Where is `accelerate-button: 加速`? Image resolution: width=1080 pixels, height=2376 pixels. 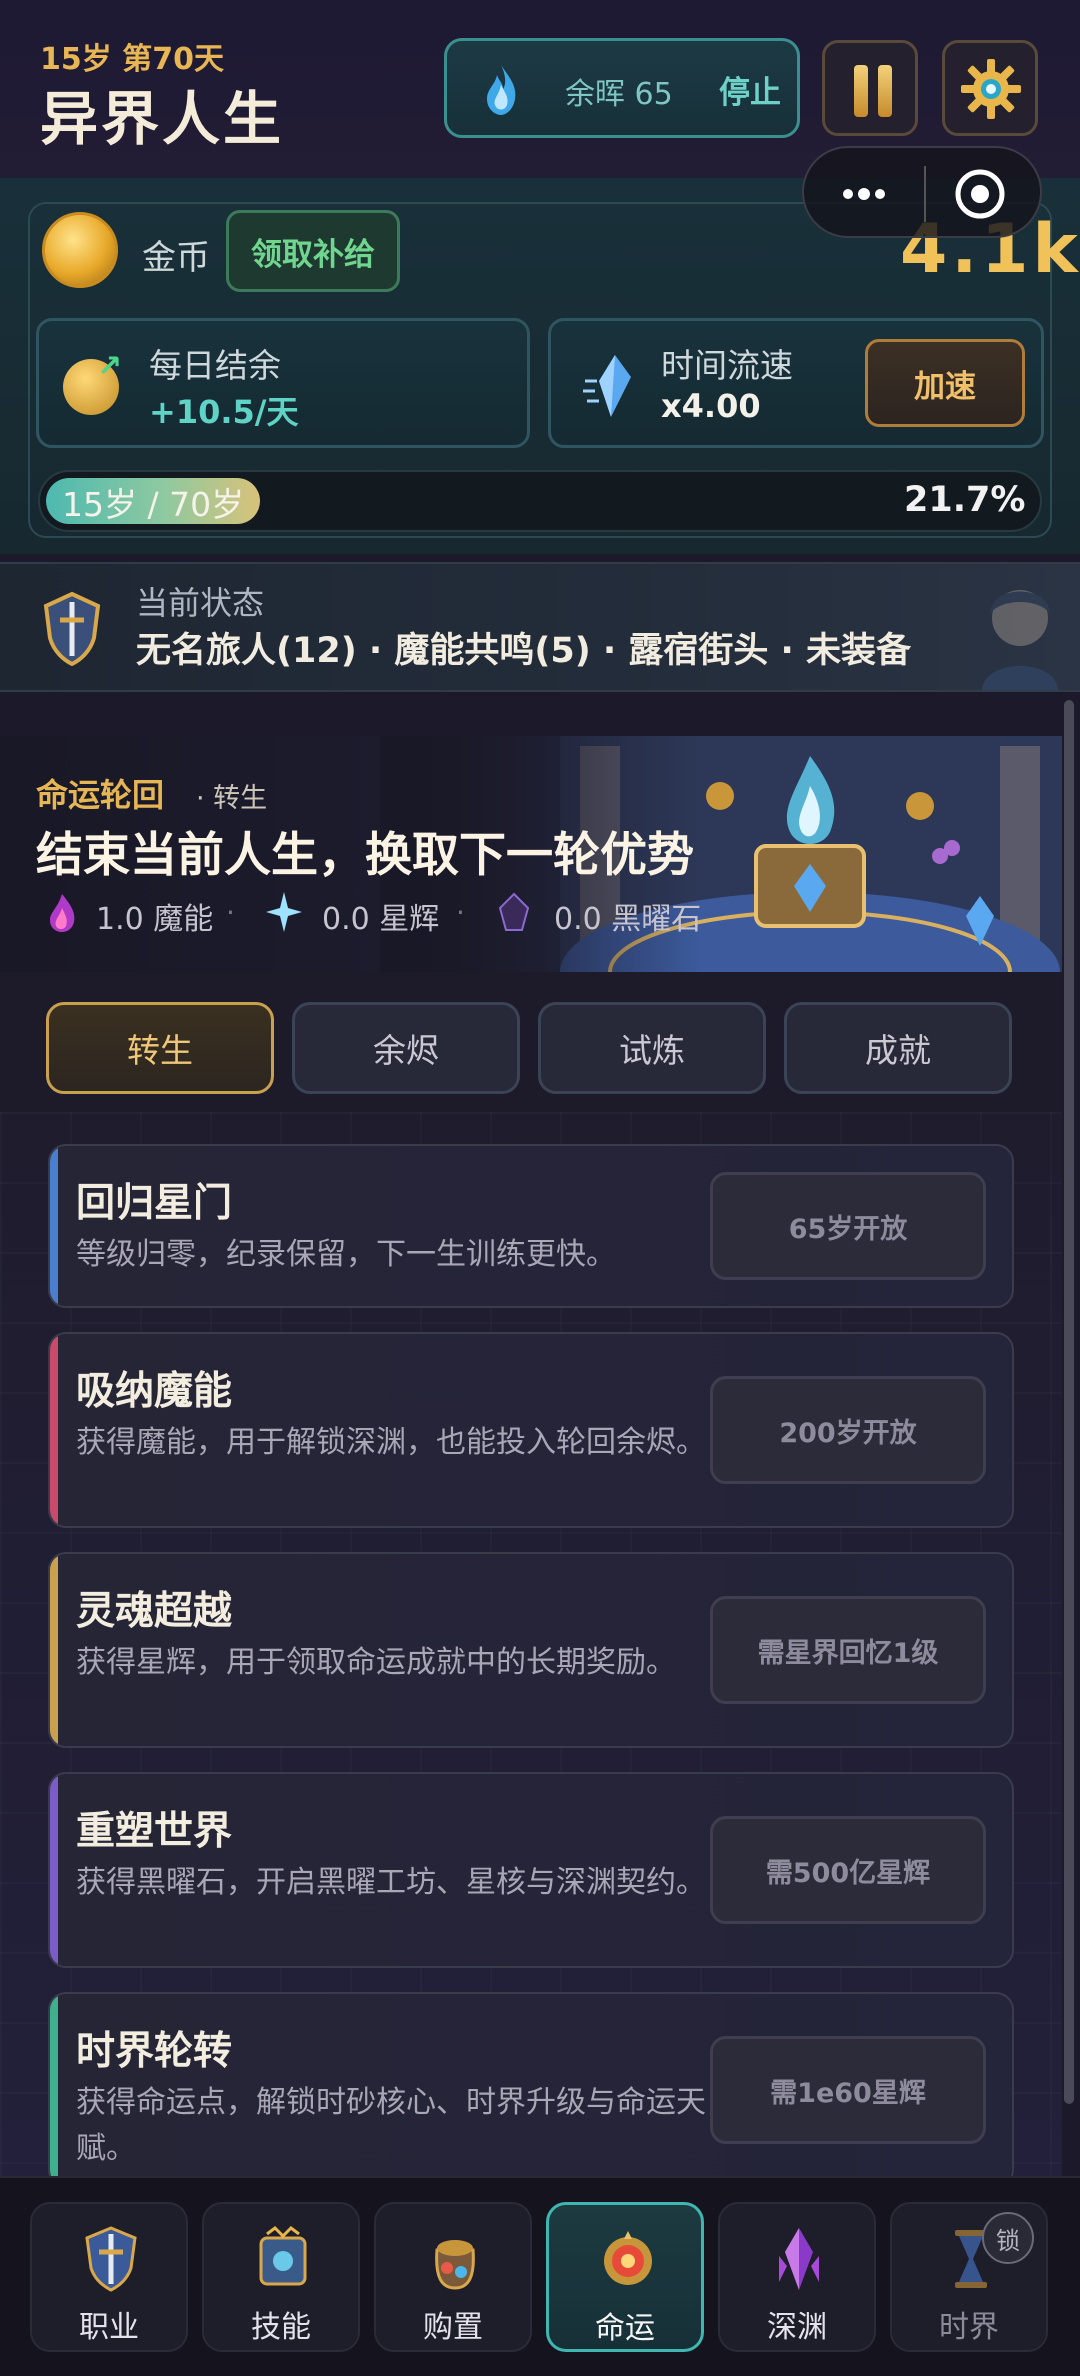 accelerate-button: 加速 is located at coordinates (945, 383).